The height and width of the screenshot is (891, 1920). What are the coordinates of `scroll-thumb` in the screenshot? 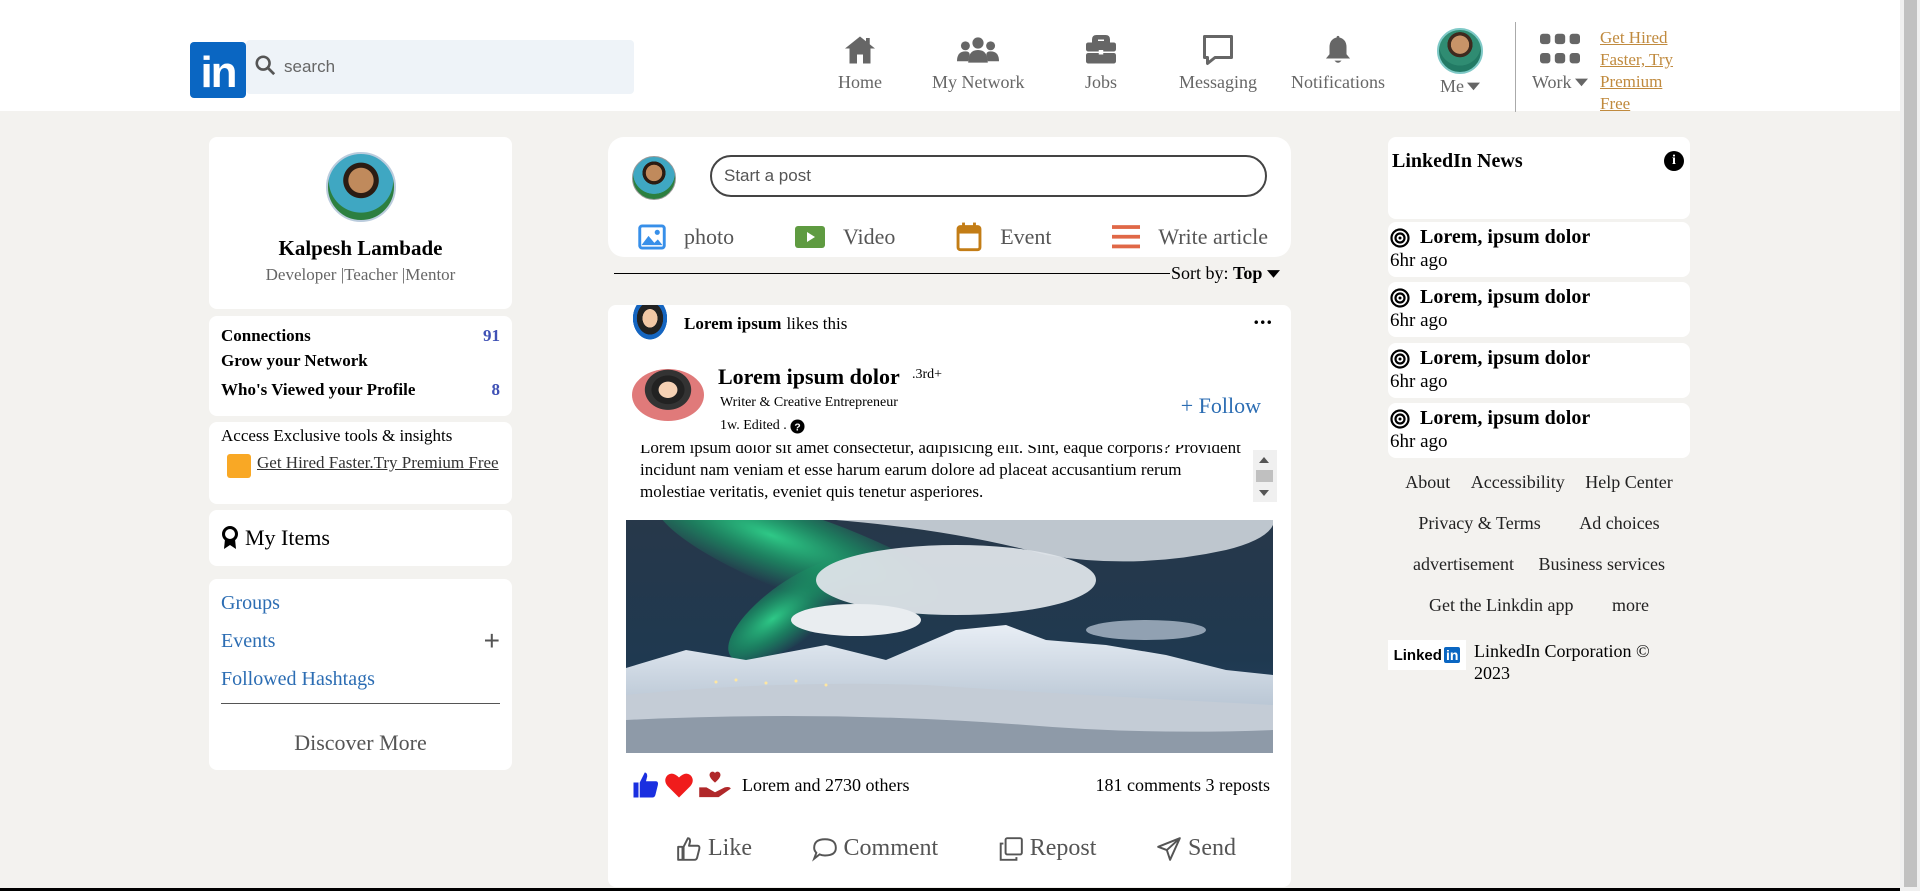 It's located at (1264, 476).